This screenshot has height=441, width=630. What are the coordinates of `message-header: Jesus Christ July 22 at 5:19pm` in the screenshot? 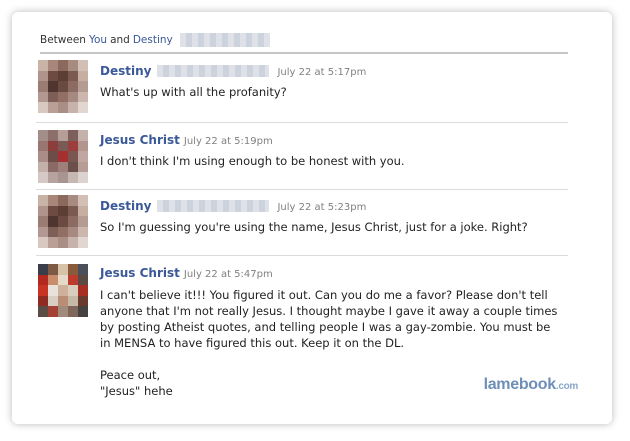 It's located at (186, 140).